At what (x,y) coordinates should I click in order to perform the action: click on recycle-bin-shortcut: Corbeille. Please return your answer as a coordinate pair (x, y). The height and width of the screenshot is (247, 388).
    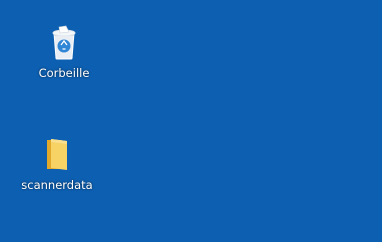
    Looking at the image, I should click on (64, 57).